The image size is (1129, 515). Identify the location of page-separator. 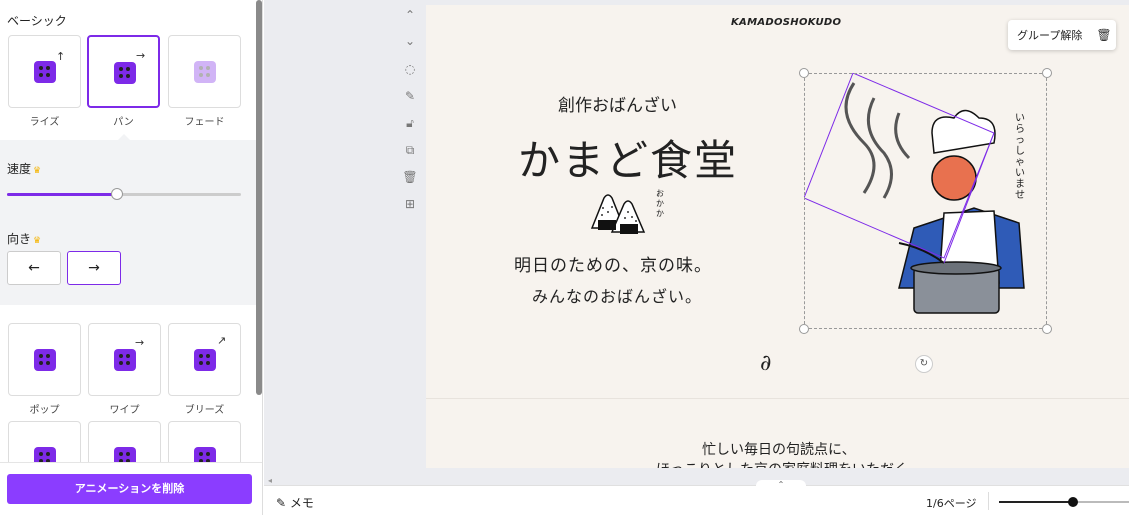
(777, 398).